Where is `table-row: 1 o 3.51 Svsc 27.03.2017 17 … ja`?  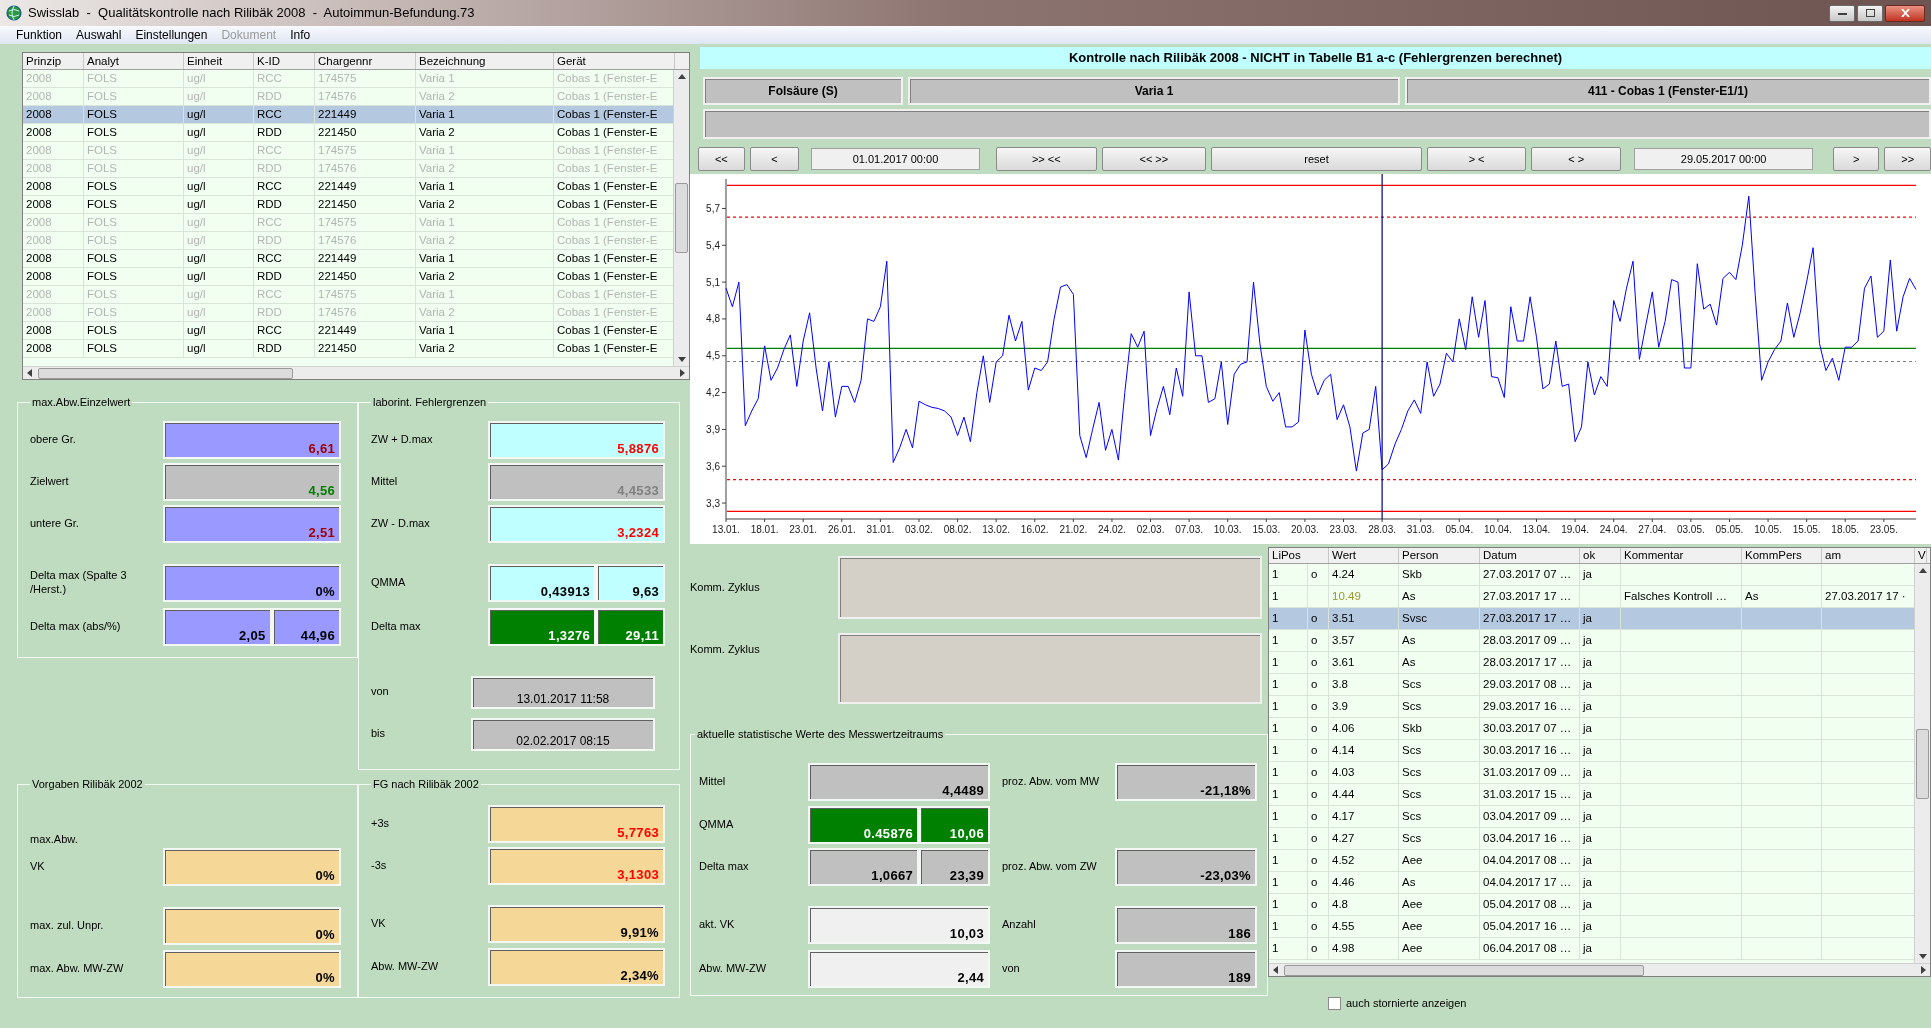
table-row: 1 o 3.51 Svsc 27.03.2017 17 … ja is located at coordinates (1591, 619).